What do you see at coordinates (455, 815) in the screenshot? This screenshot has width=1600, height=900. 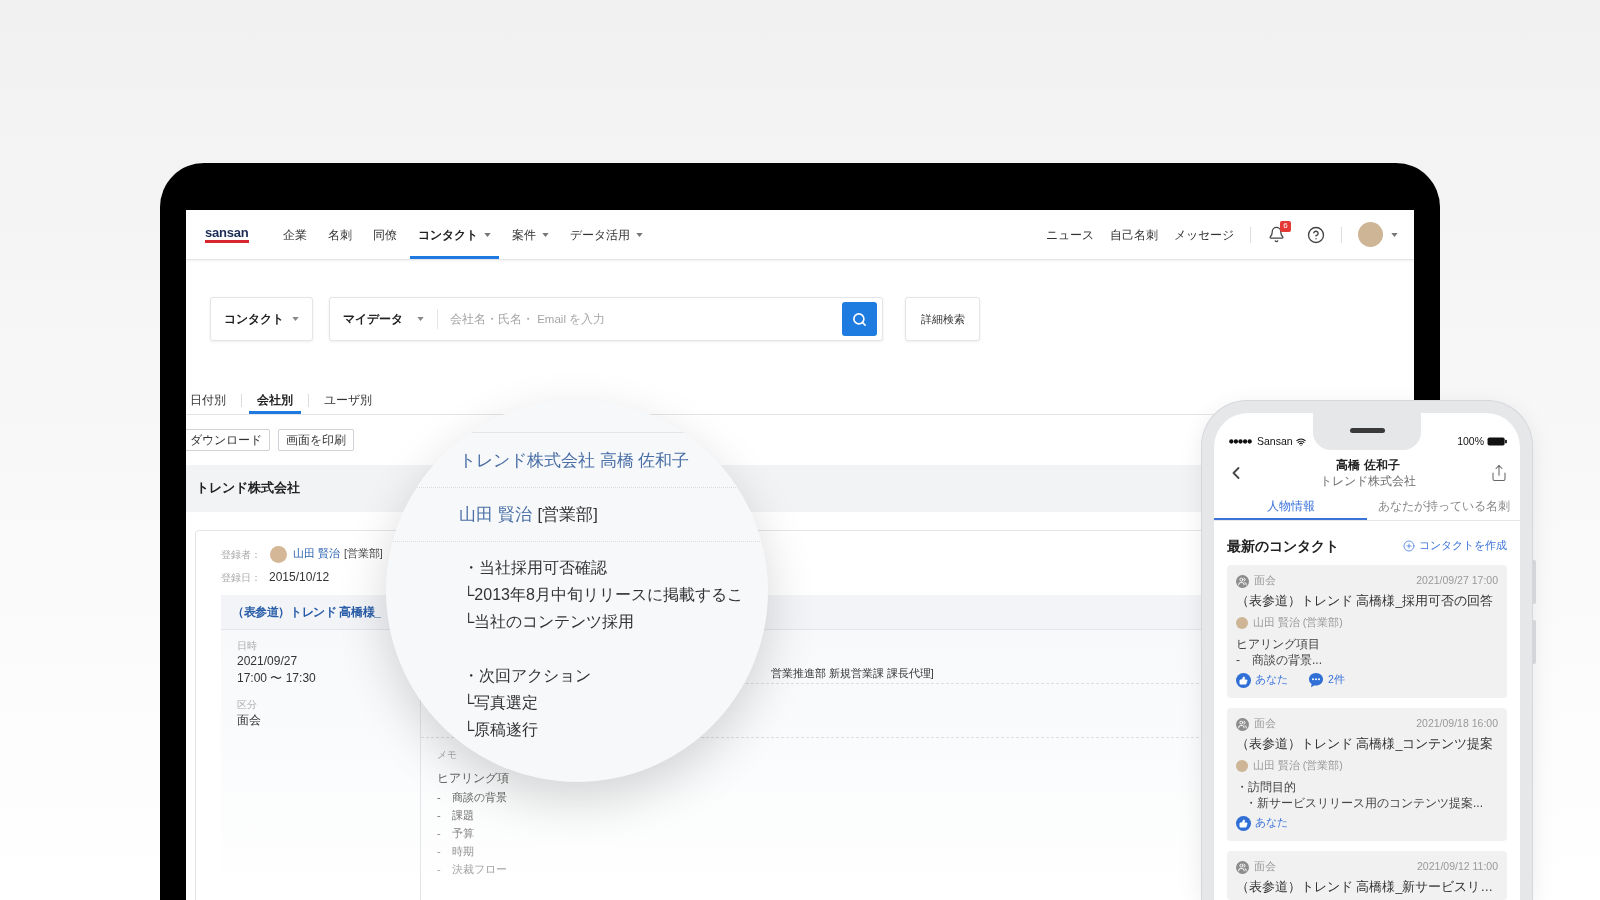 I see `memo-item: - 課題` at bounding box center [455, 815].